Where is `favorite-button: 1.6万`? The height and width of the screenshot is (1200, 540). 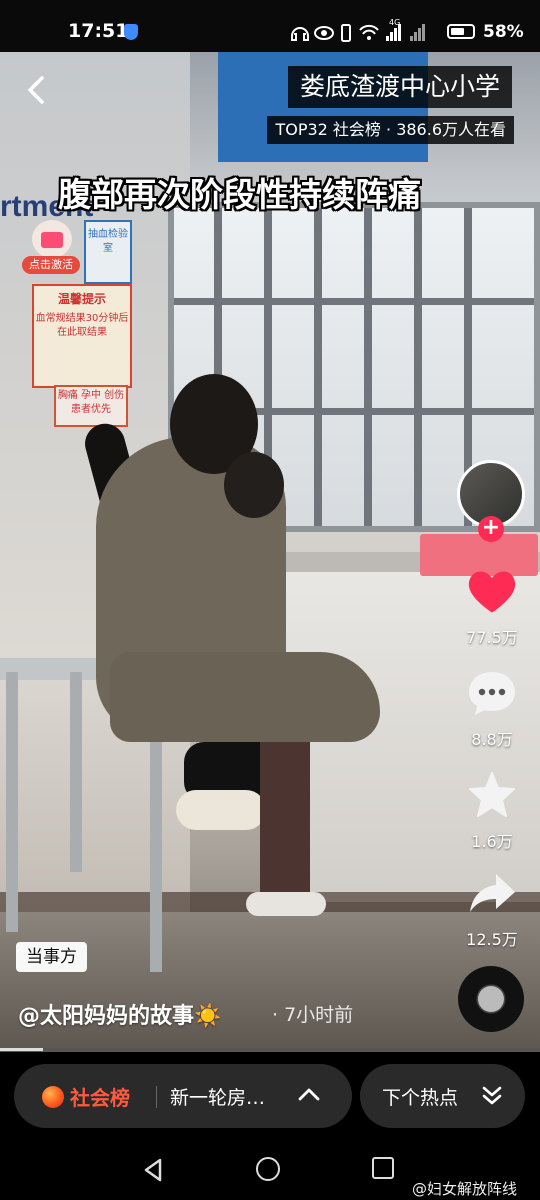 favorite-button: 1.6万 is located at coordinates (492, 811).